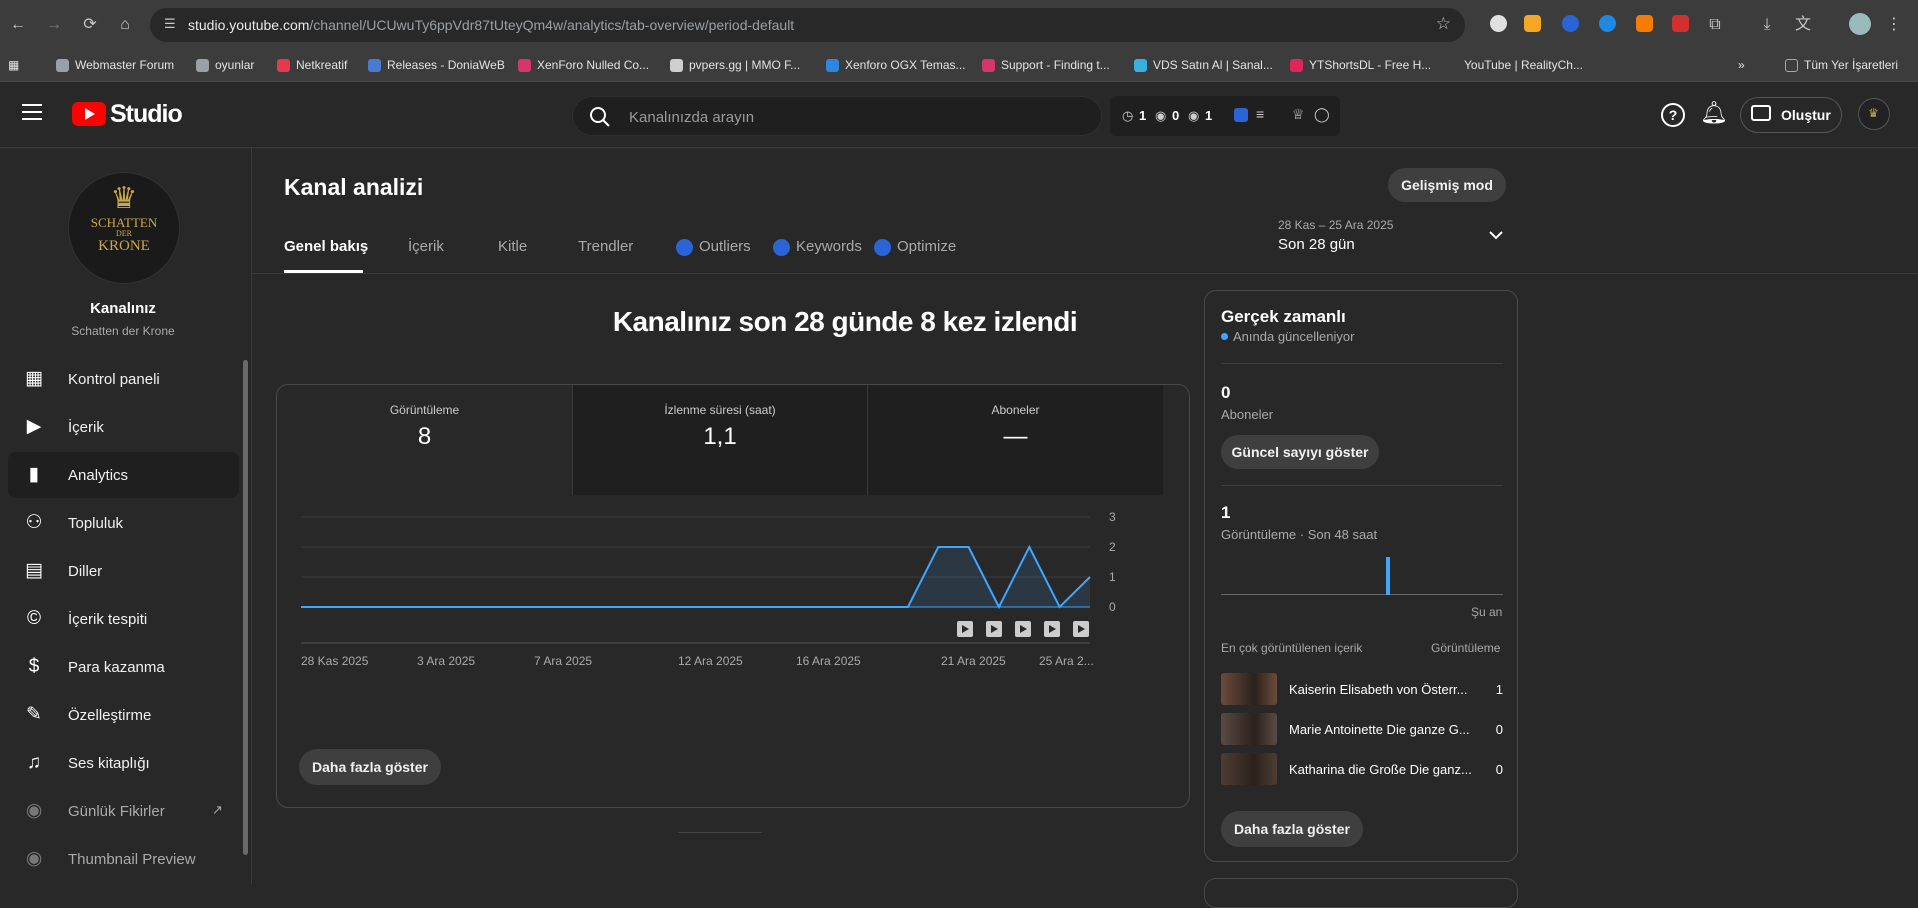 The image size is (1918, 908). Describe the element at coordinates (1128, 115) in the screenshot. I see `clock-icon: ◷` at that location.